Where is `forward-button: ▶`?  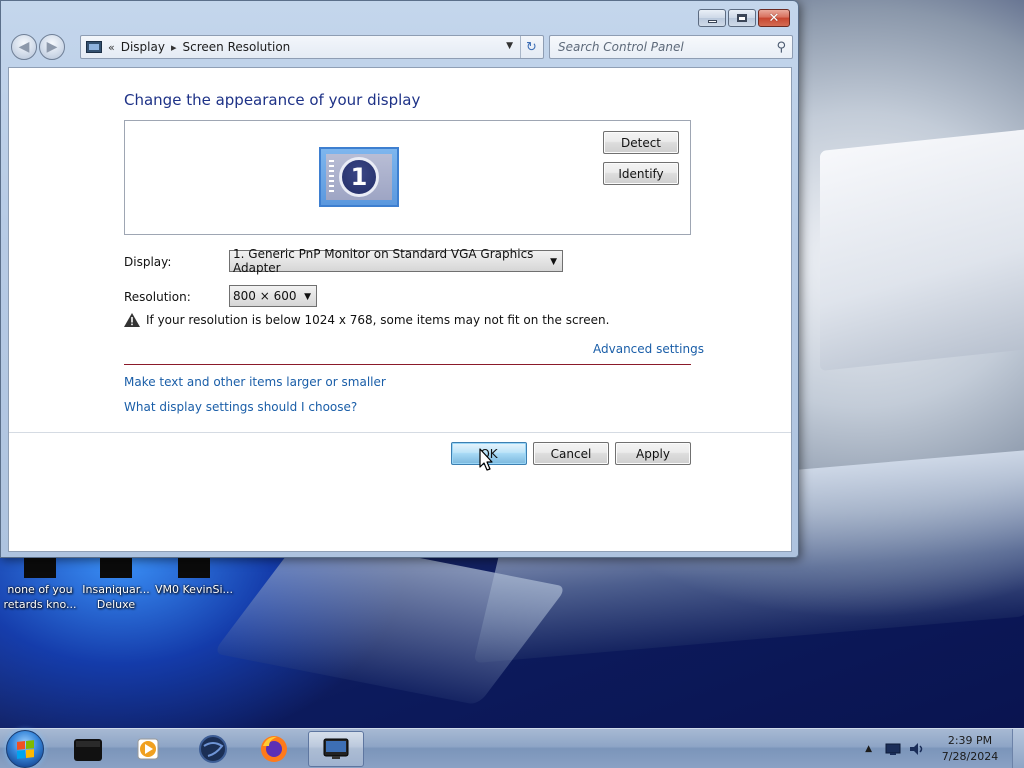
forward-button: ▶ is located at coordinates (52, 47).